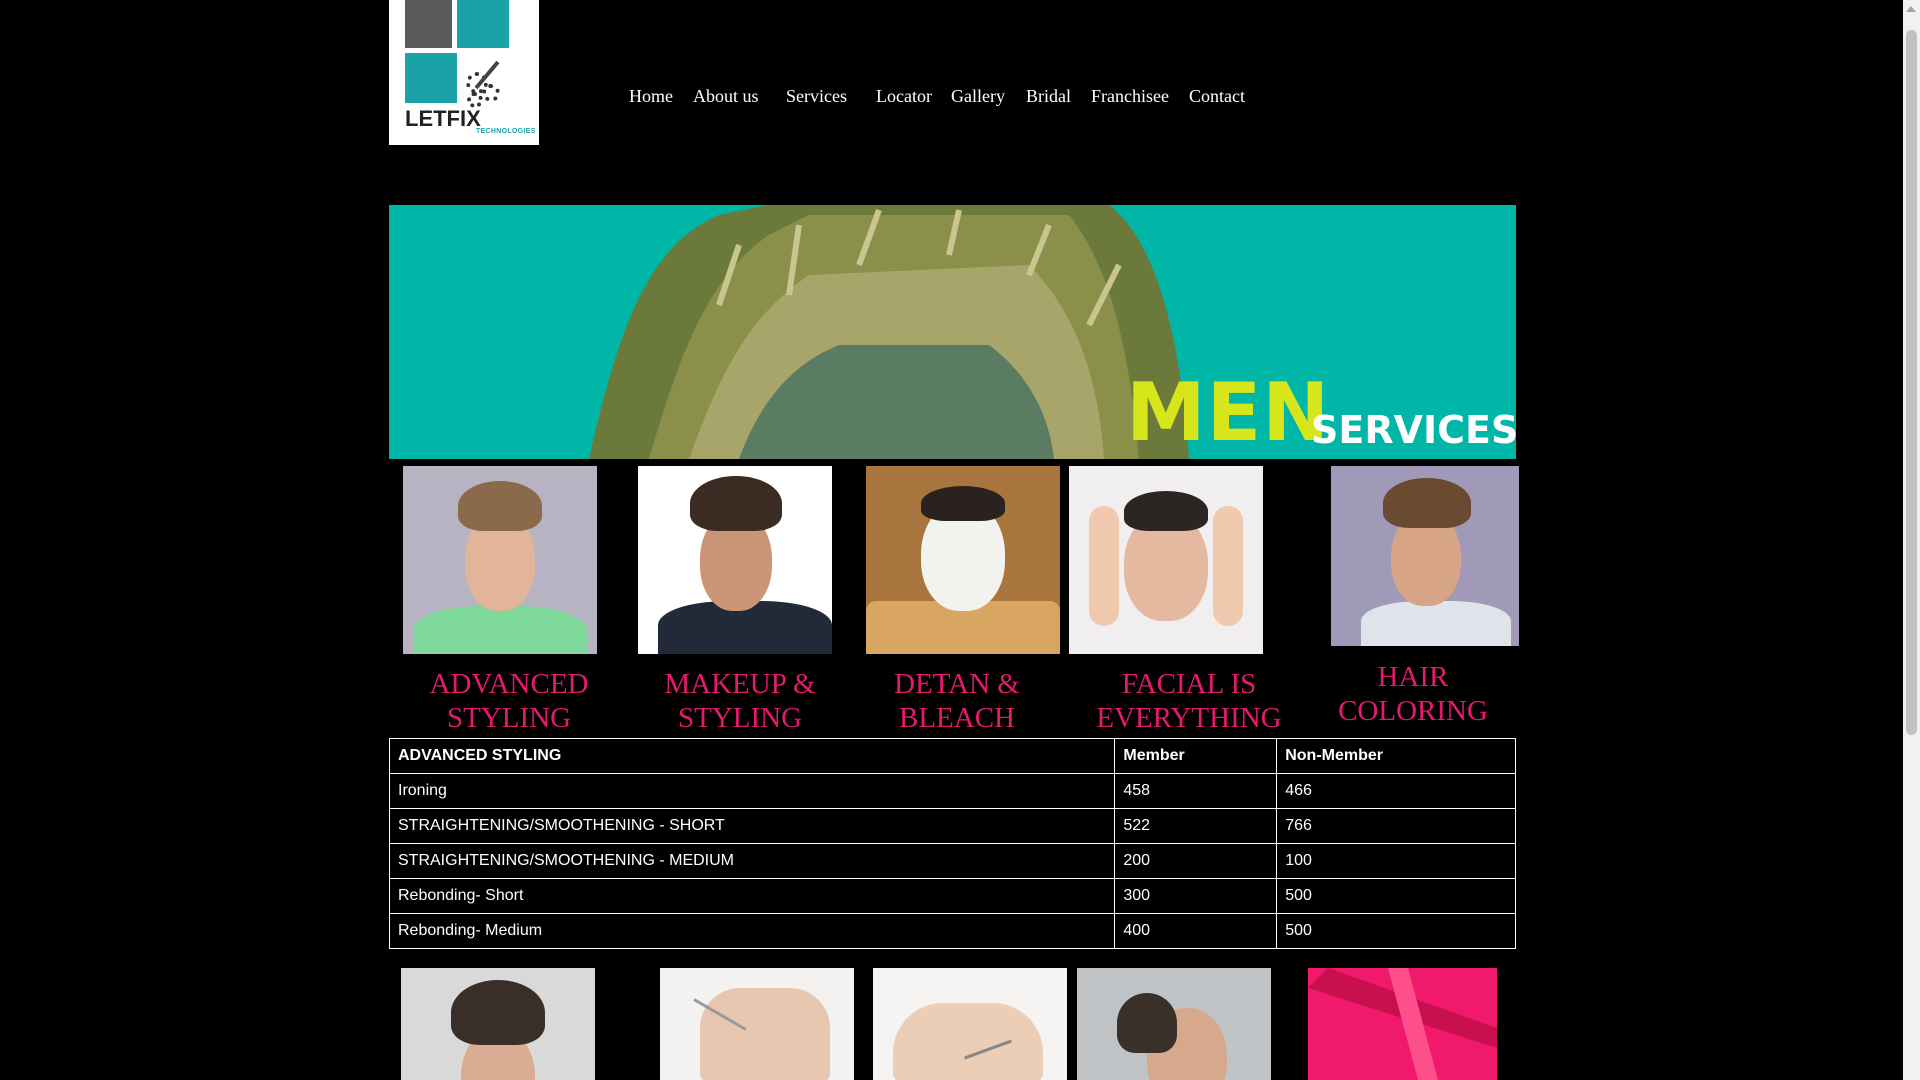 This screenshot has width=1920, height=1080. I want to click on table-cell-member: 522, so click(1196, 826).